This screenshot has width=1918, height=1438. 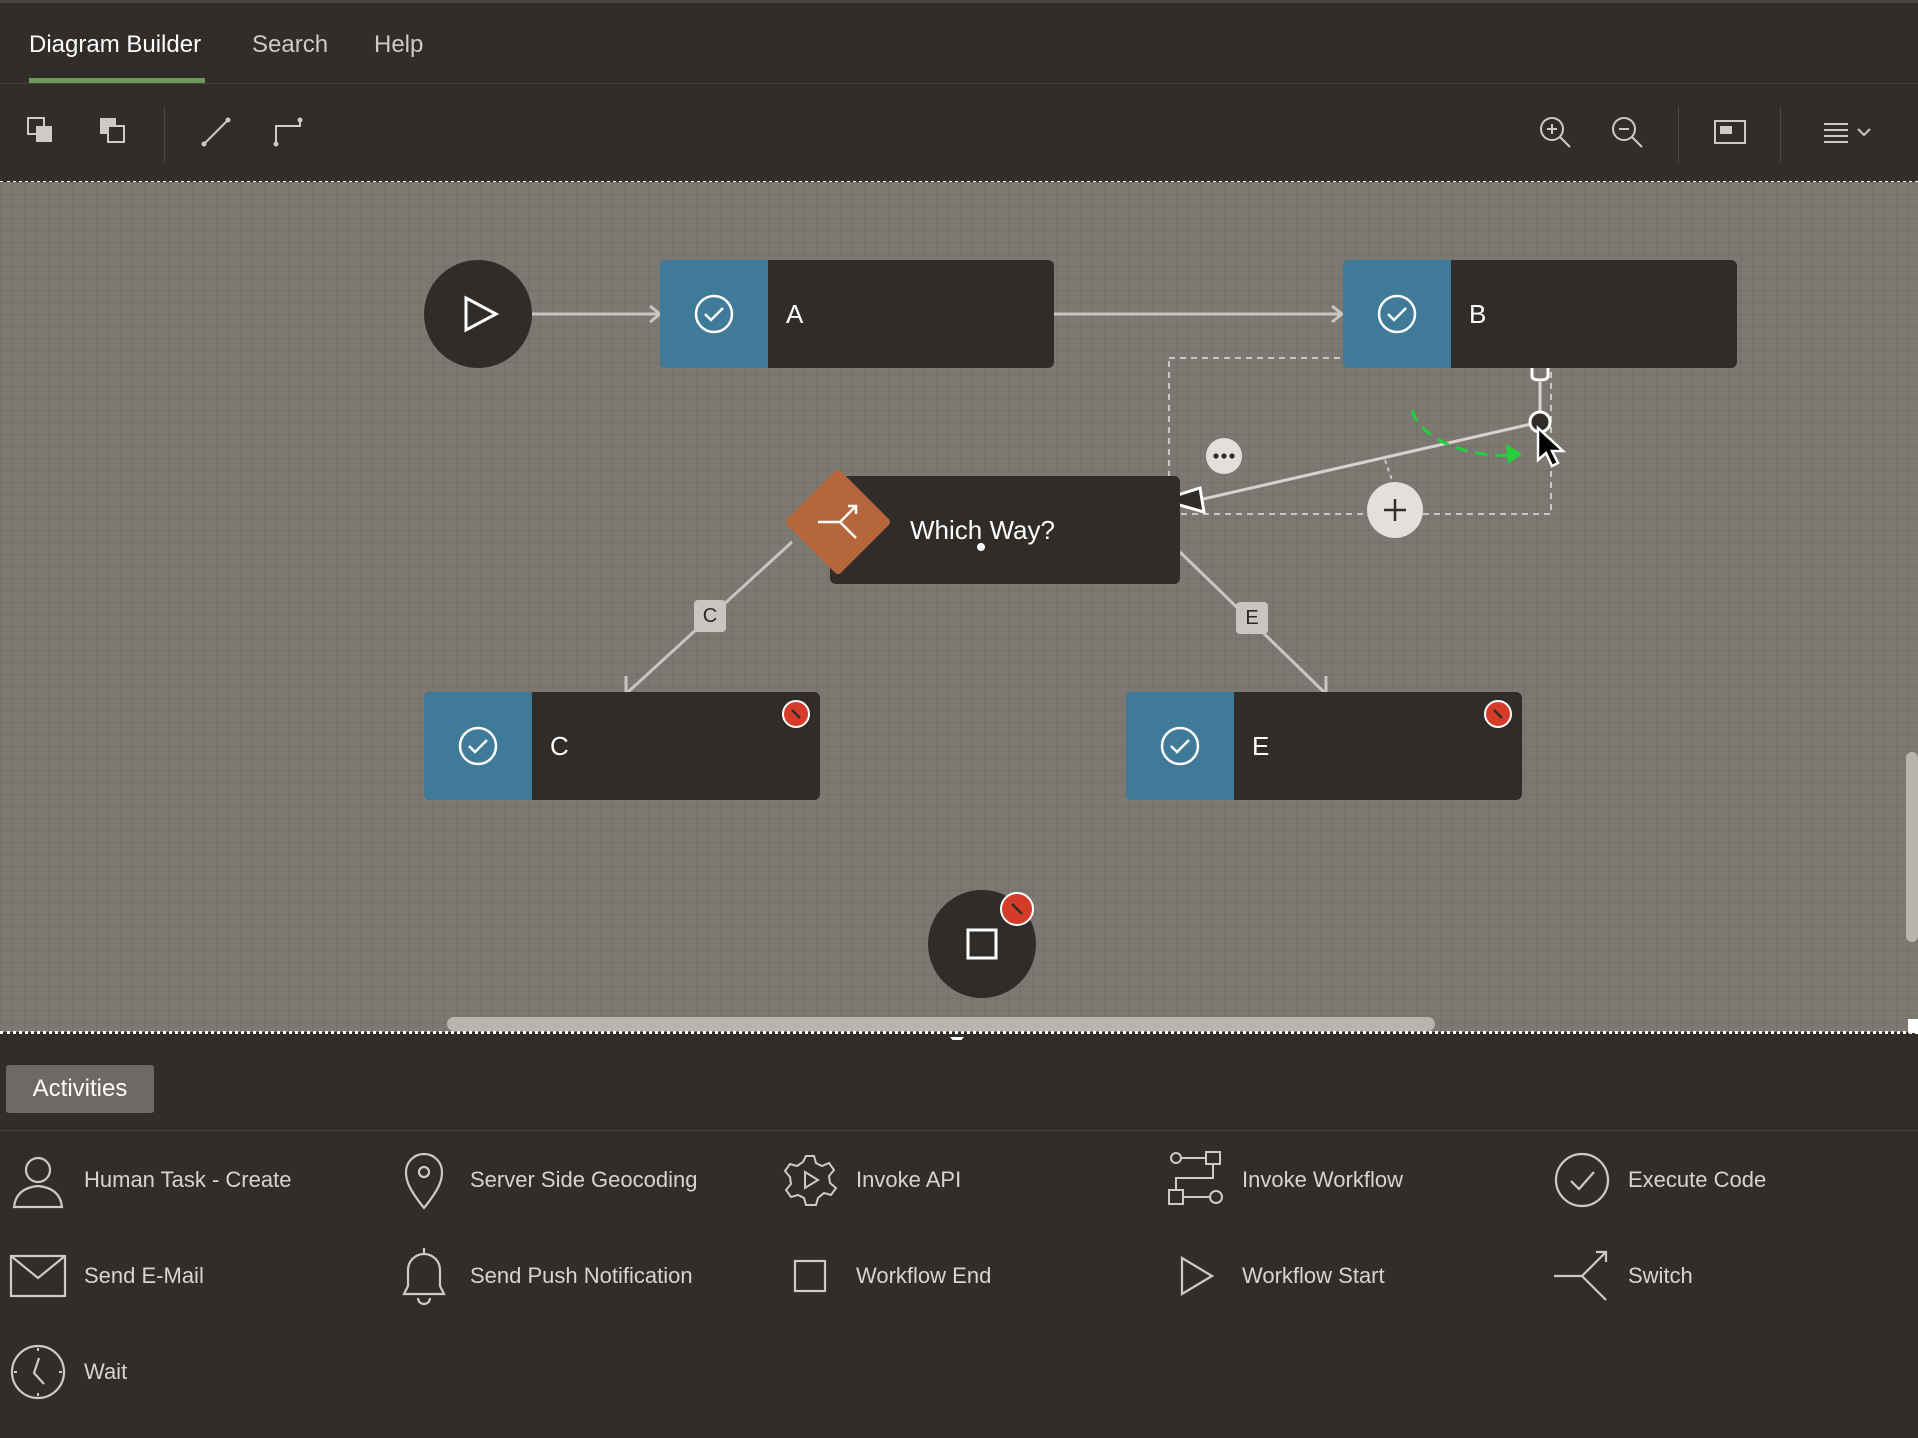 I want to click on more-icon, so click(x=1224, y=456).